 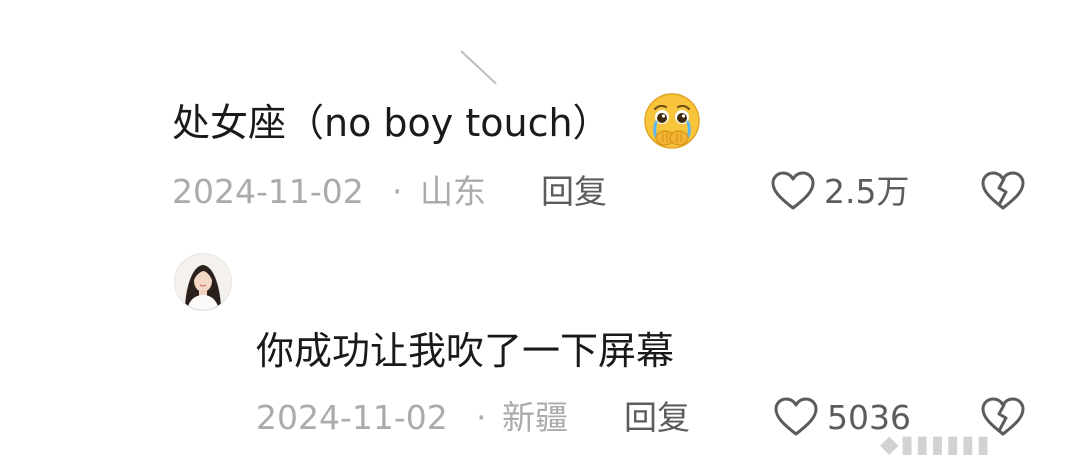 I want to click on comment-location: 山东, so click(x=453, y=191).